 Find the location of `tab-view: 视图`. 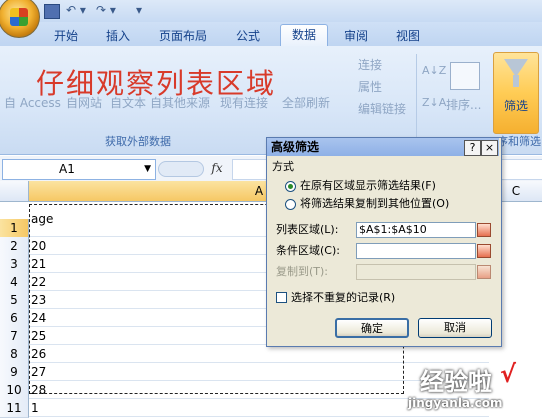

tab-view: 视图 is located at coordinates (408, 36).